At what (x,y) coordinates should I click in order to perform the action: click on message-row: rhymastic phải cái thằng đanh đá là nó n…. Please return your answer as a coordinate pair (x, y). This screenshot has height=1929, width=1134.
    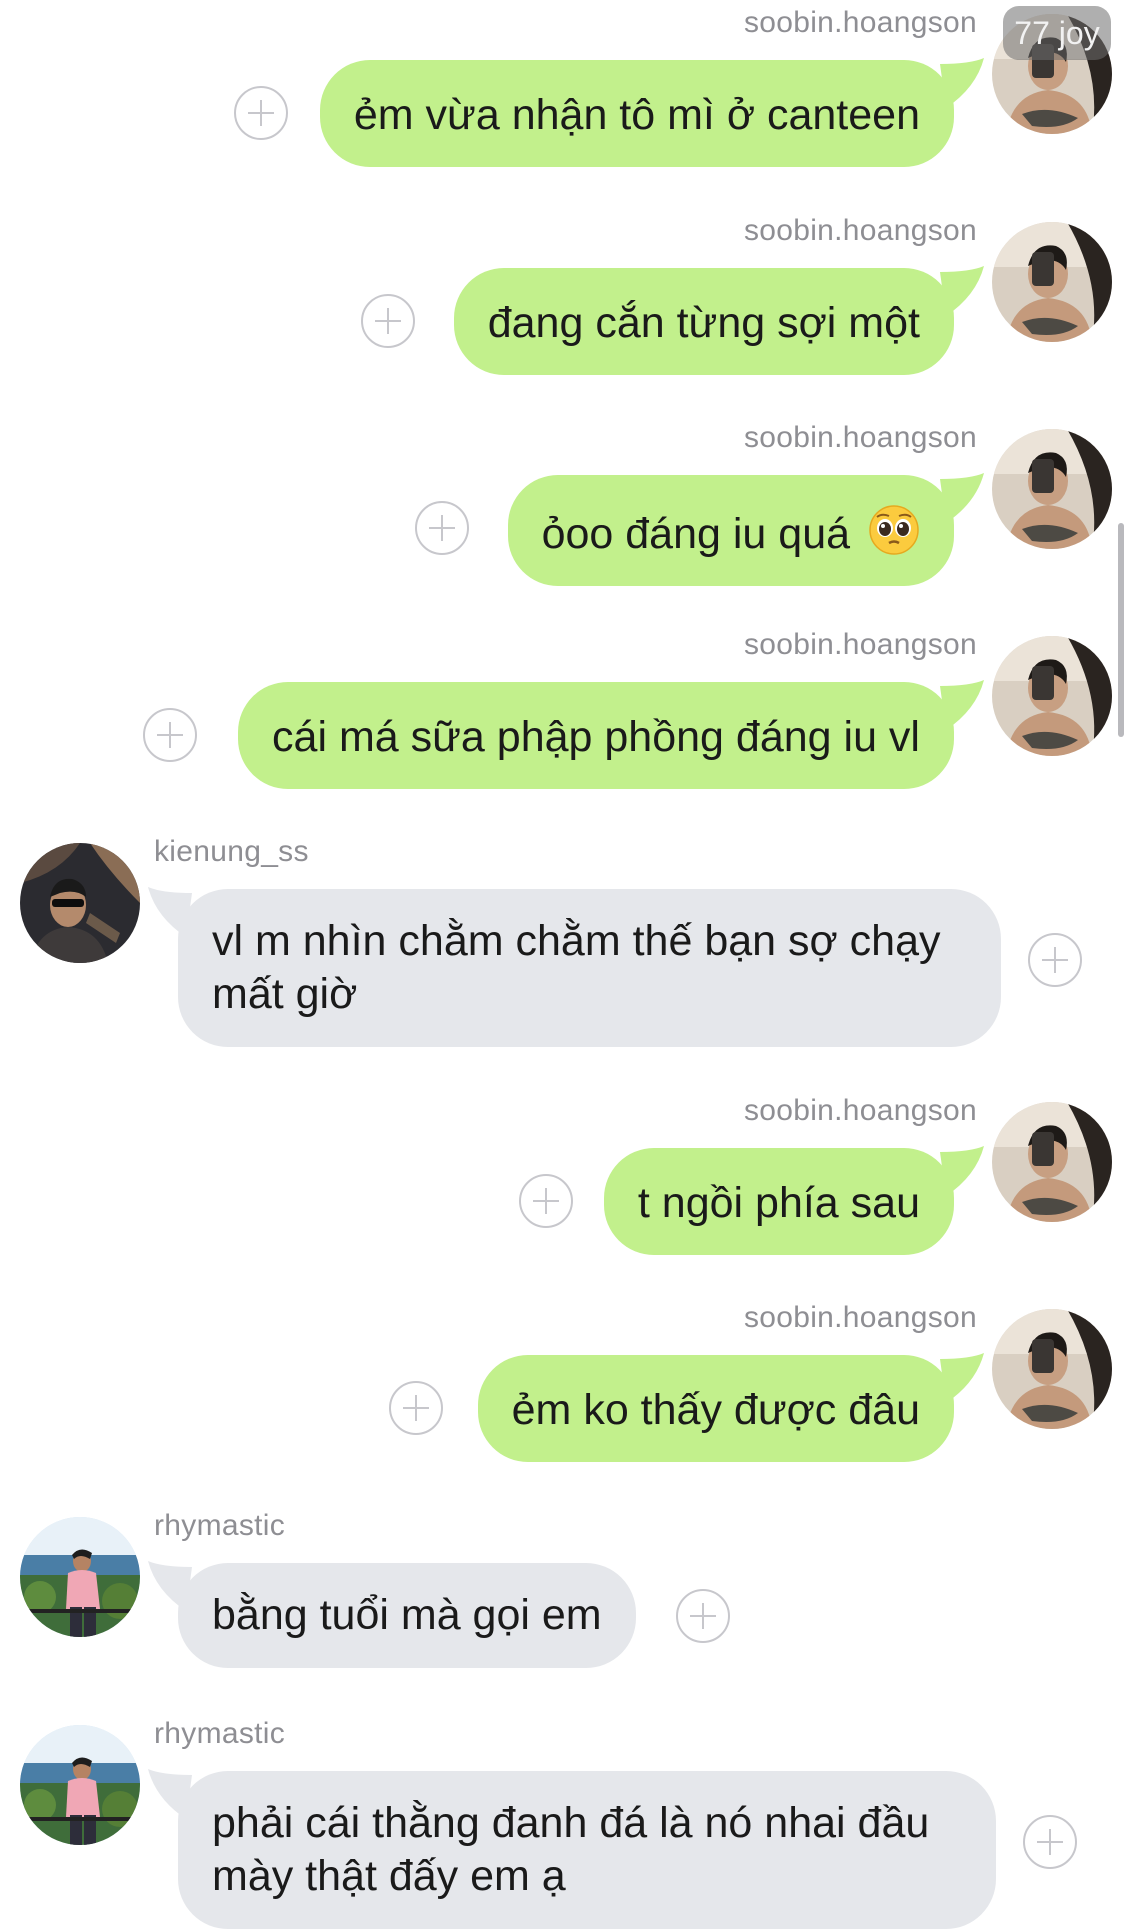
    Looking at the image, I should click on (567, 1823).